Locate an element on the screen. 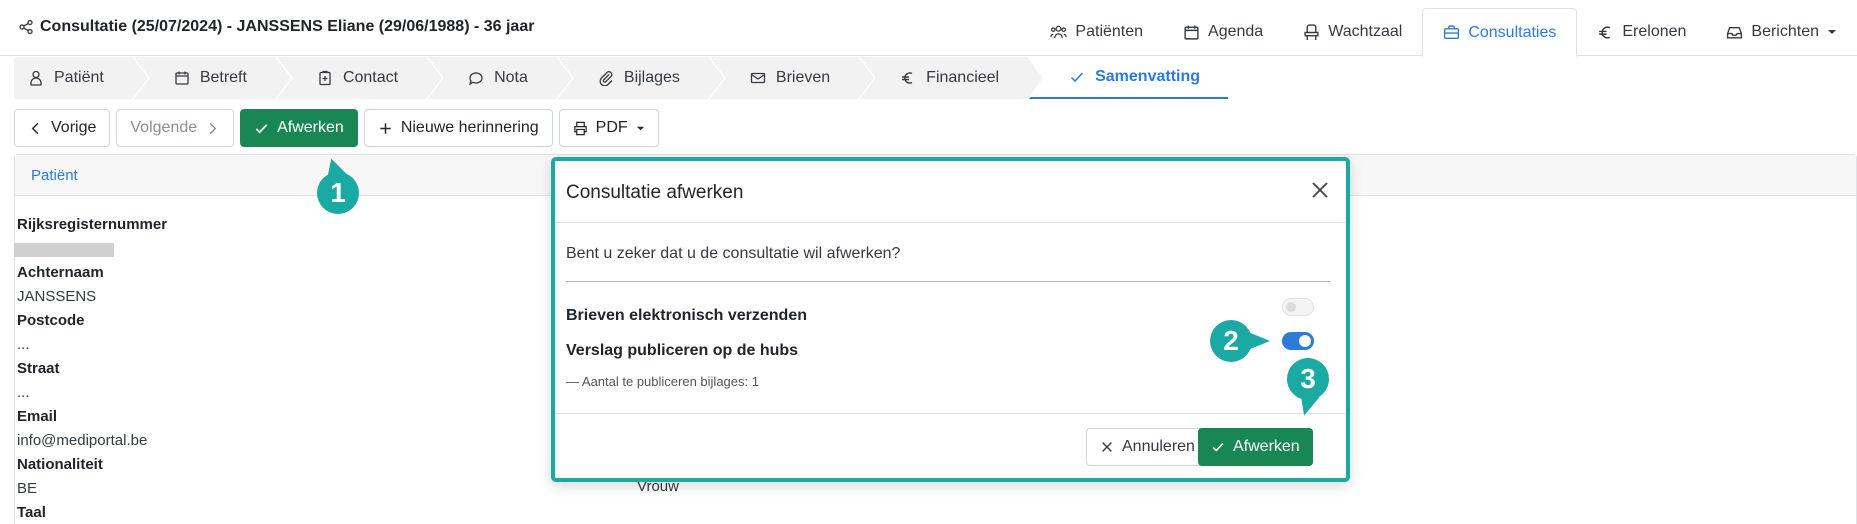  step-patient: Patiënt is located at coordinates (82, 78).